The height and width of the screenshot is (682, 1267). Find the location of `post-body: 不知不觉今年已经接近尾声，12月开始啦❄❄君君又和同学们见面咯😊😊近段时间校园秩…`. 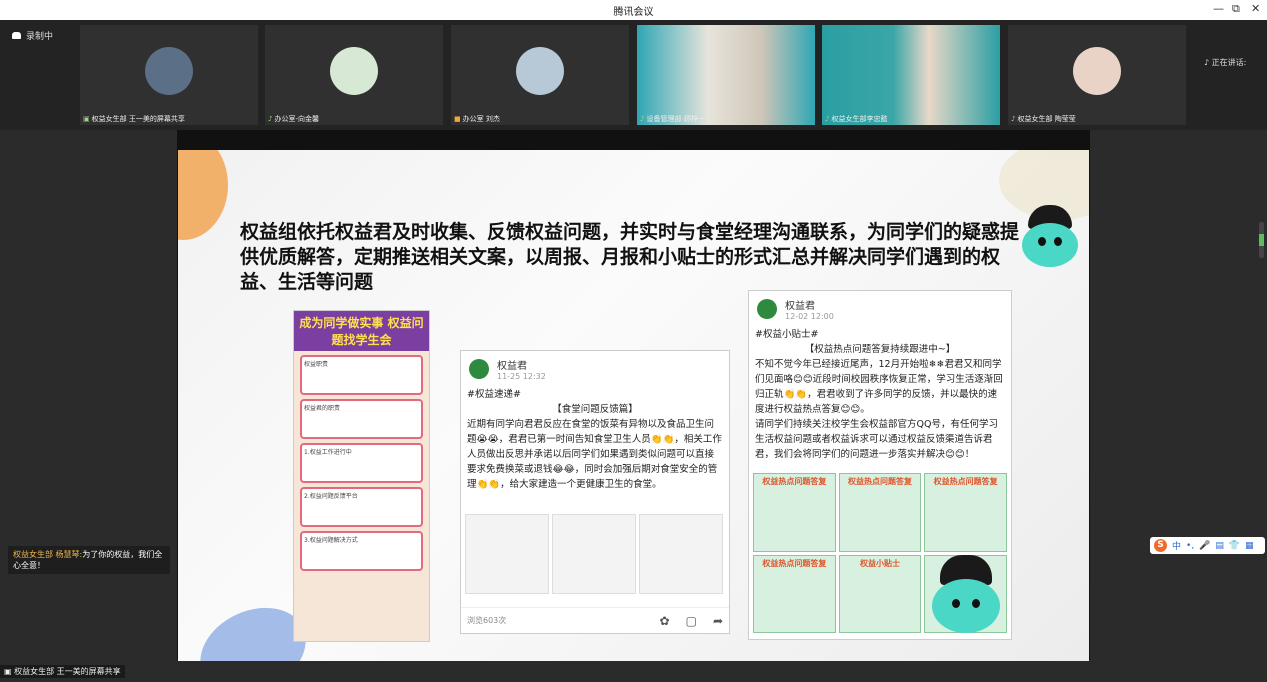

post-body: 不知不觉今年已经接近尾声，12月开始啦❄❄君君又和同学们见面咯😊😊近段时间校园秩… is located at coordinates (879, 387).